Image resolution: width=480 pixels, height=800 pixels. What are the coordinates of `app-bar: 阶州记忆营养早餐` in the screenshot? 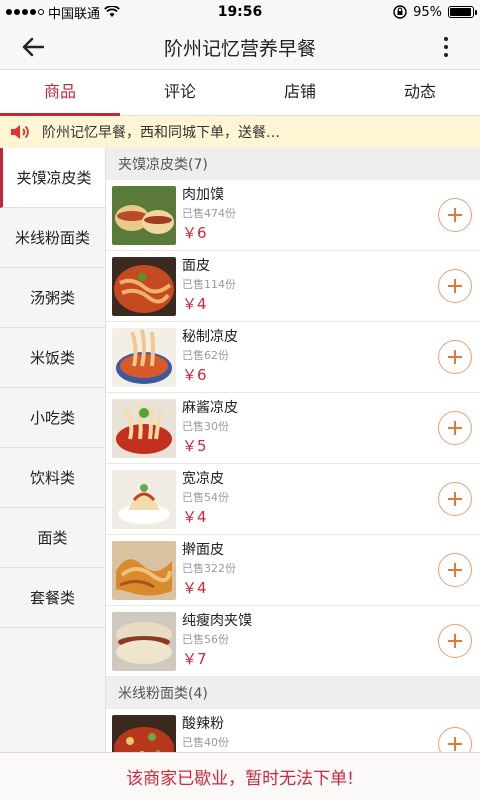 It's located at (240, 47).